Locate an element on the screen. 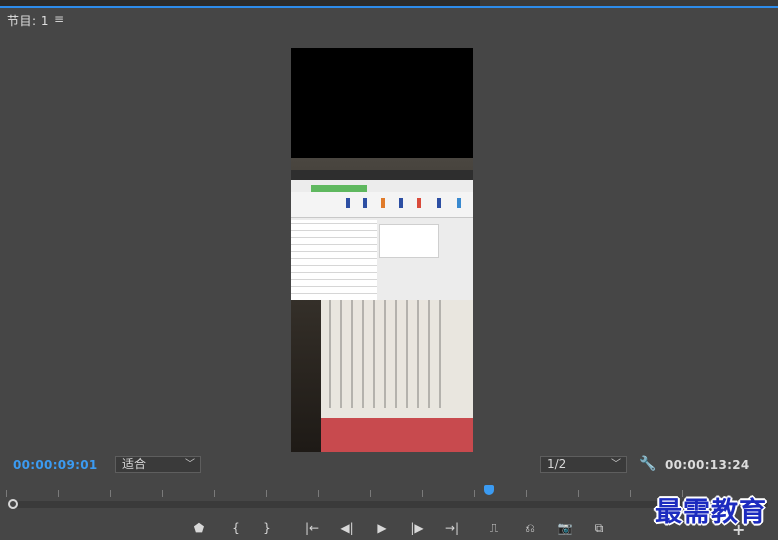  playback-resolution-value: 1/2 is located at coordinates (557, 464).